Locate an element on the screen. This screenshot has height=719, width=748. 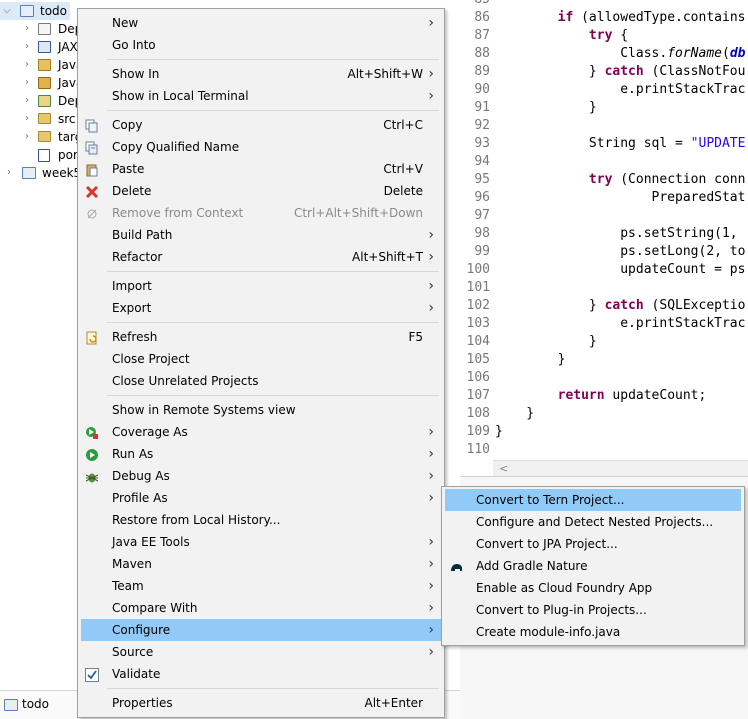
coverage-icon is located at coordinates (92, 432).